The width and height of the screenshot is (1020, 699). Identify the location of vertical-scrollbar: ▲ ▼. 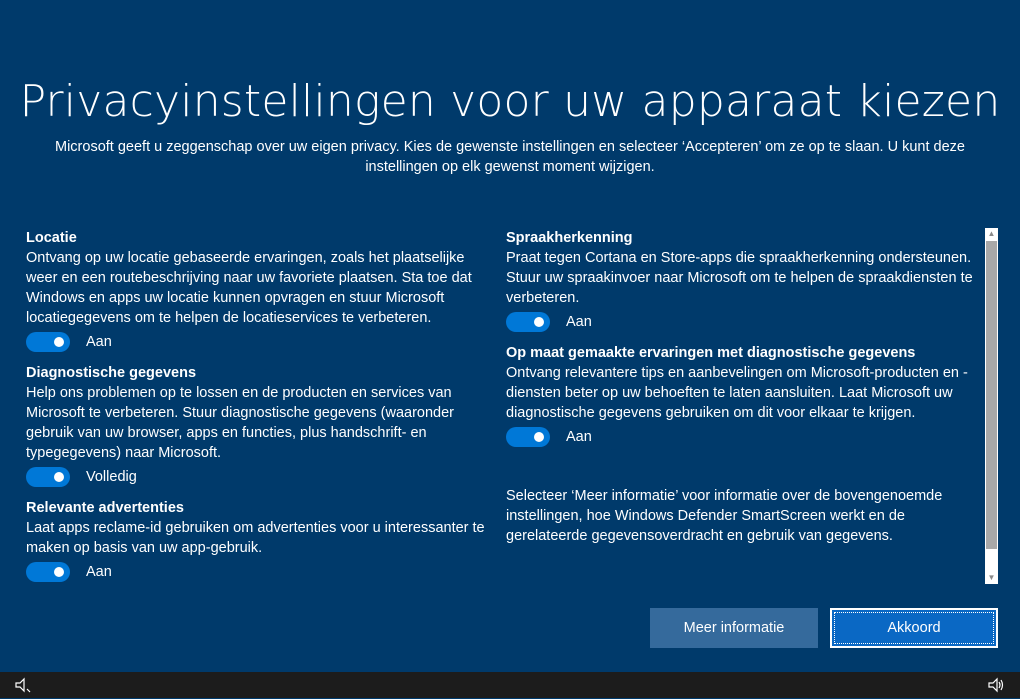
(991, 406).